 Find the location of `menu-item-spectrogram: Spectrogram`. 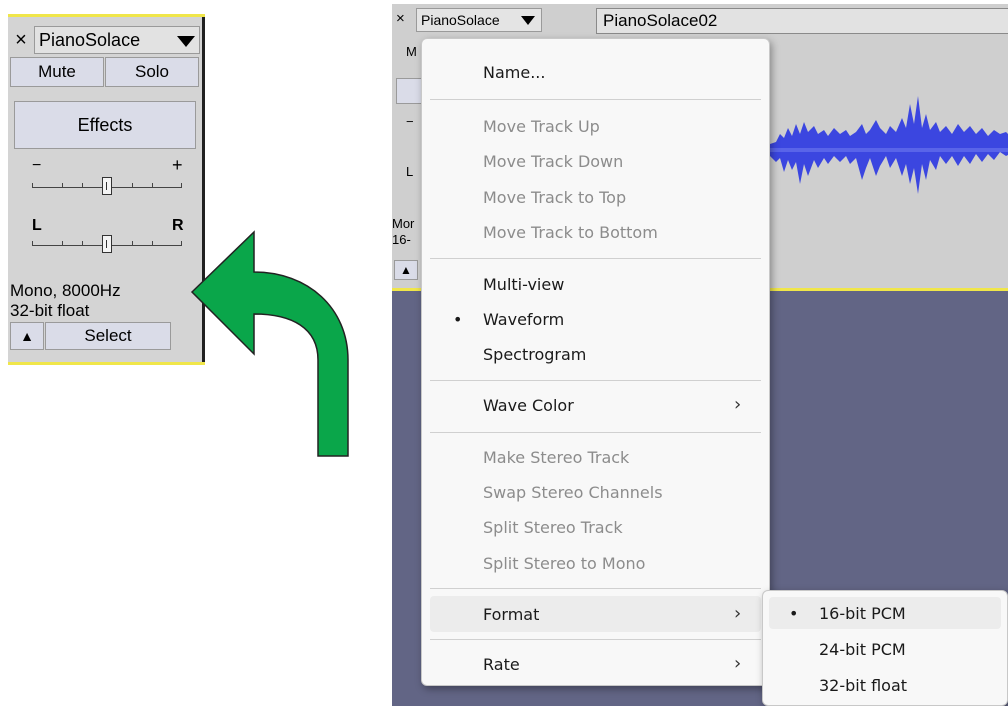

menu-item-spectrogram: Spectrogram is located at coordinates (534, 354).